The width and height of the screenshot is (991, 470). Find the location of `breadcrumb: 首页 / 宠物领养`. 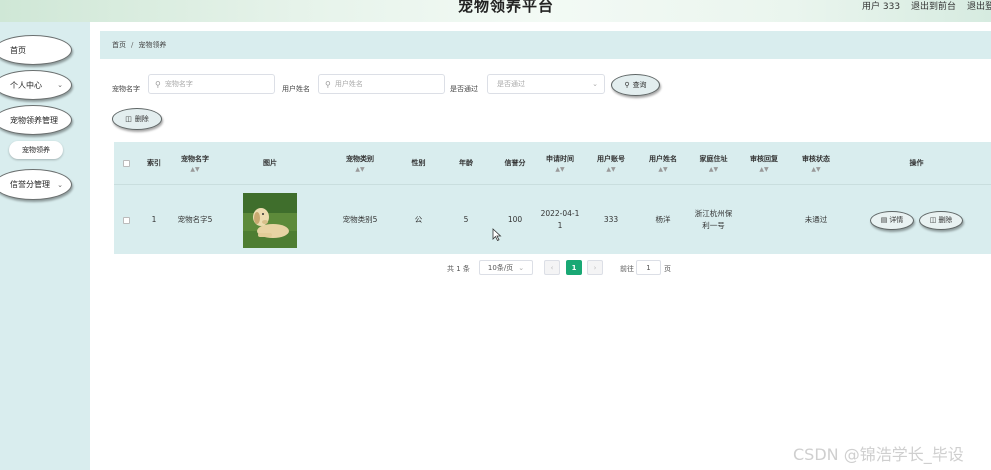

breadcrumb: 首页 / 宠物领养 is located at coordinates (545, 45).